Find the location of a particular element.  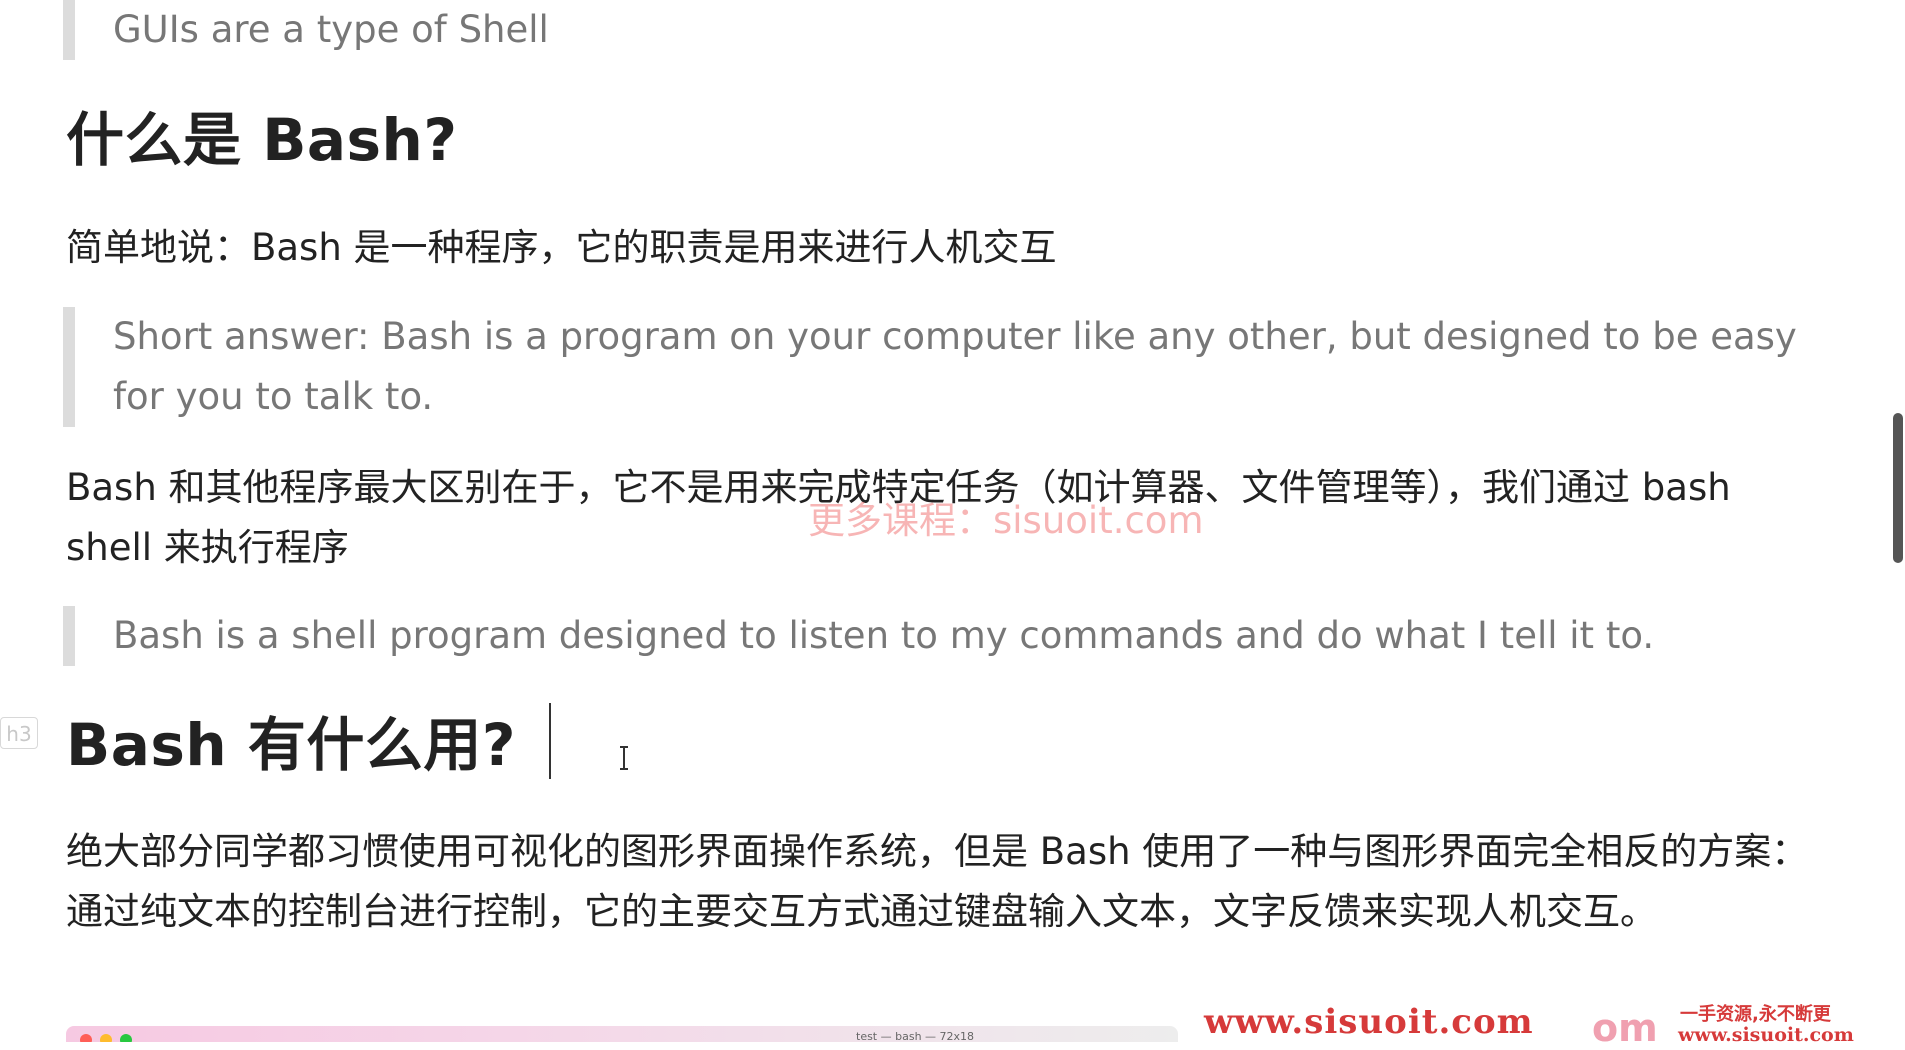

close-dot-icon is located at coordinates (86, 1038).